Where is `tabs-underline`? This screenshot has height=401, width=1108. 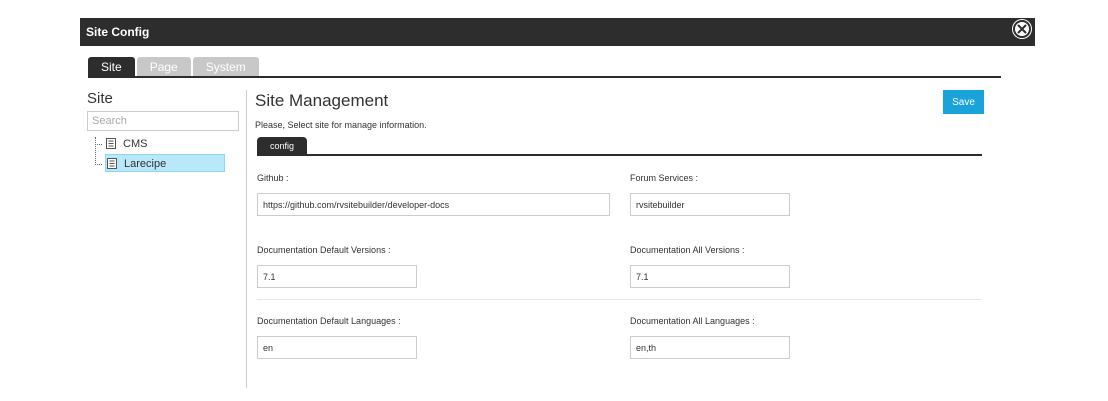
tabs-underline is located at coordinates (544, 77).